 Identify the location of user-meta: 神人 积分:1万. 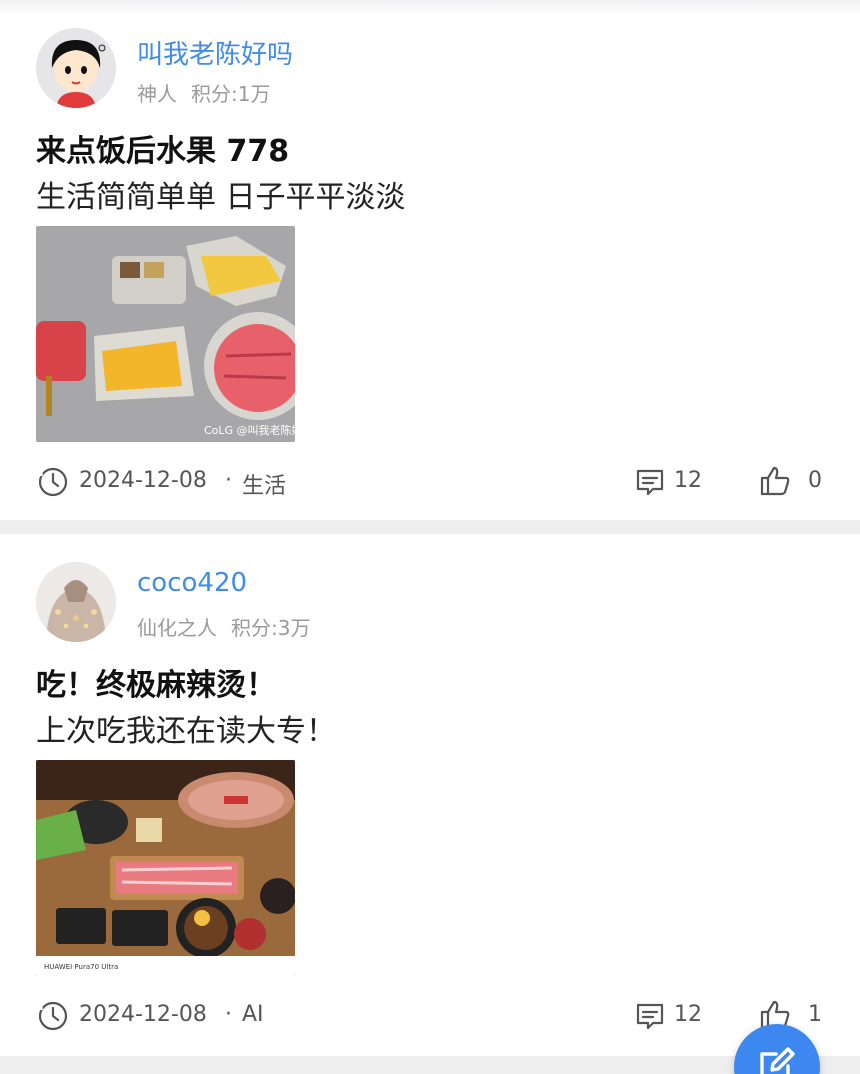
(203, 92).